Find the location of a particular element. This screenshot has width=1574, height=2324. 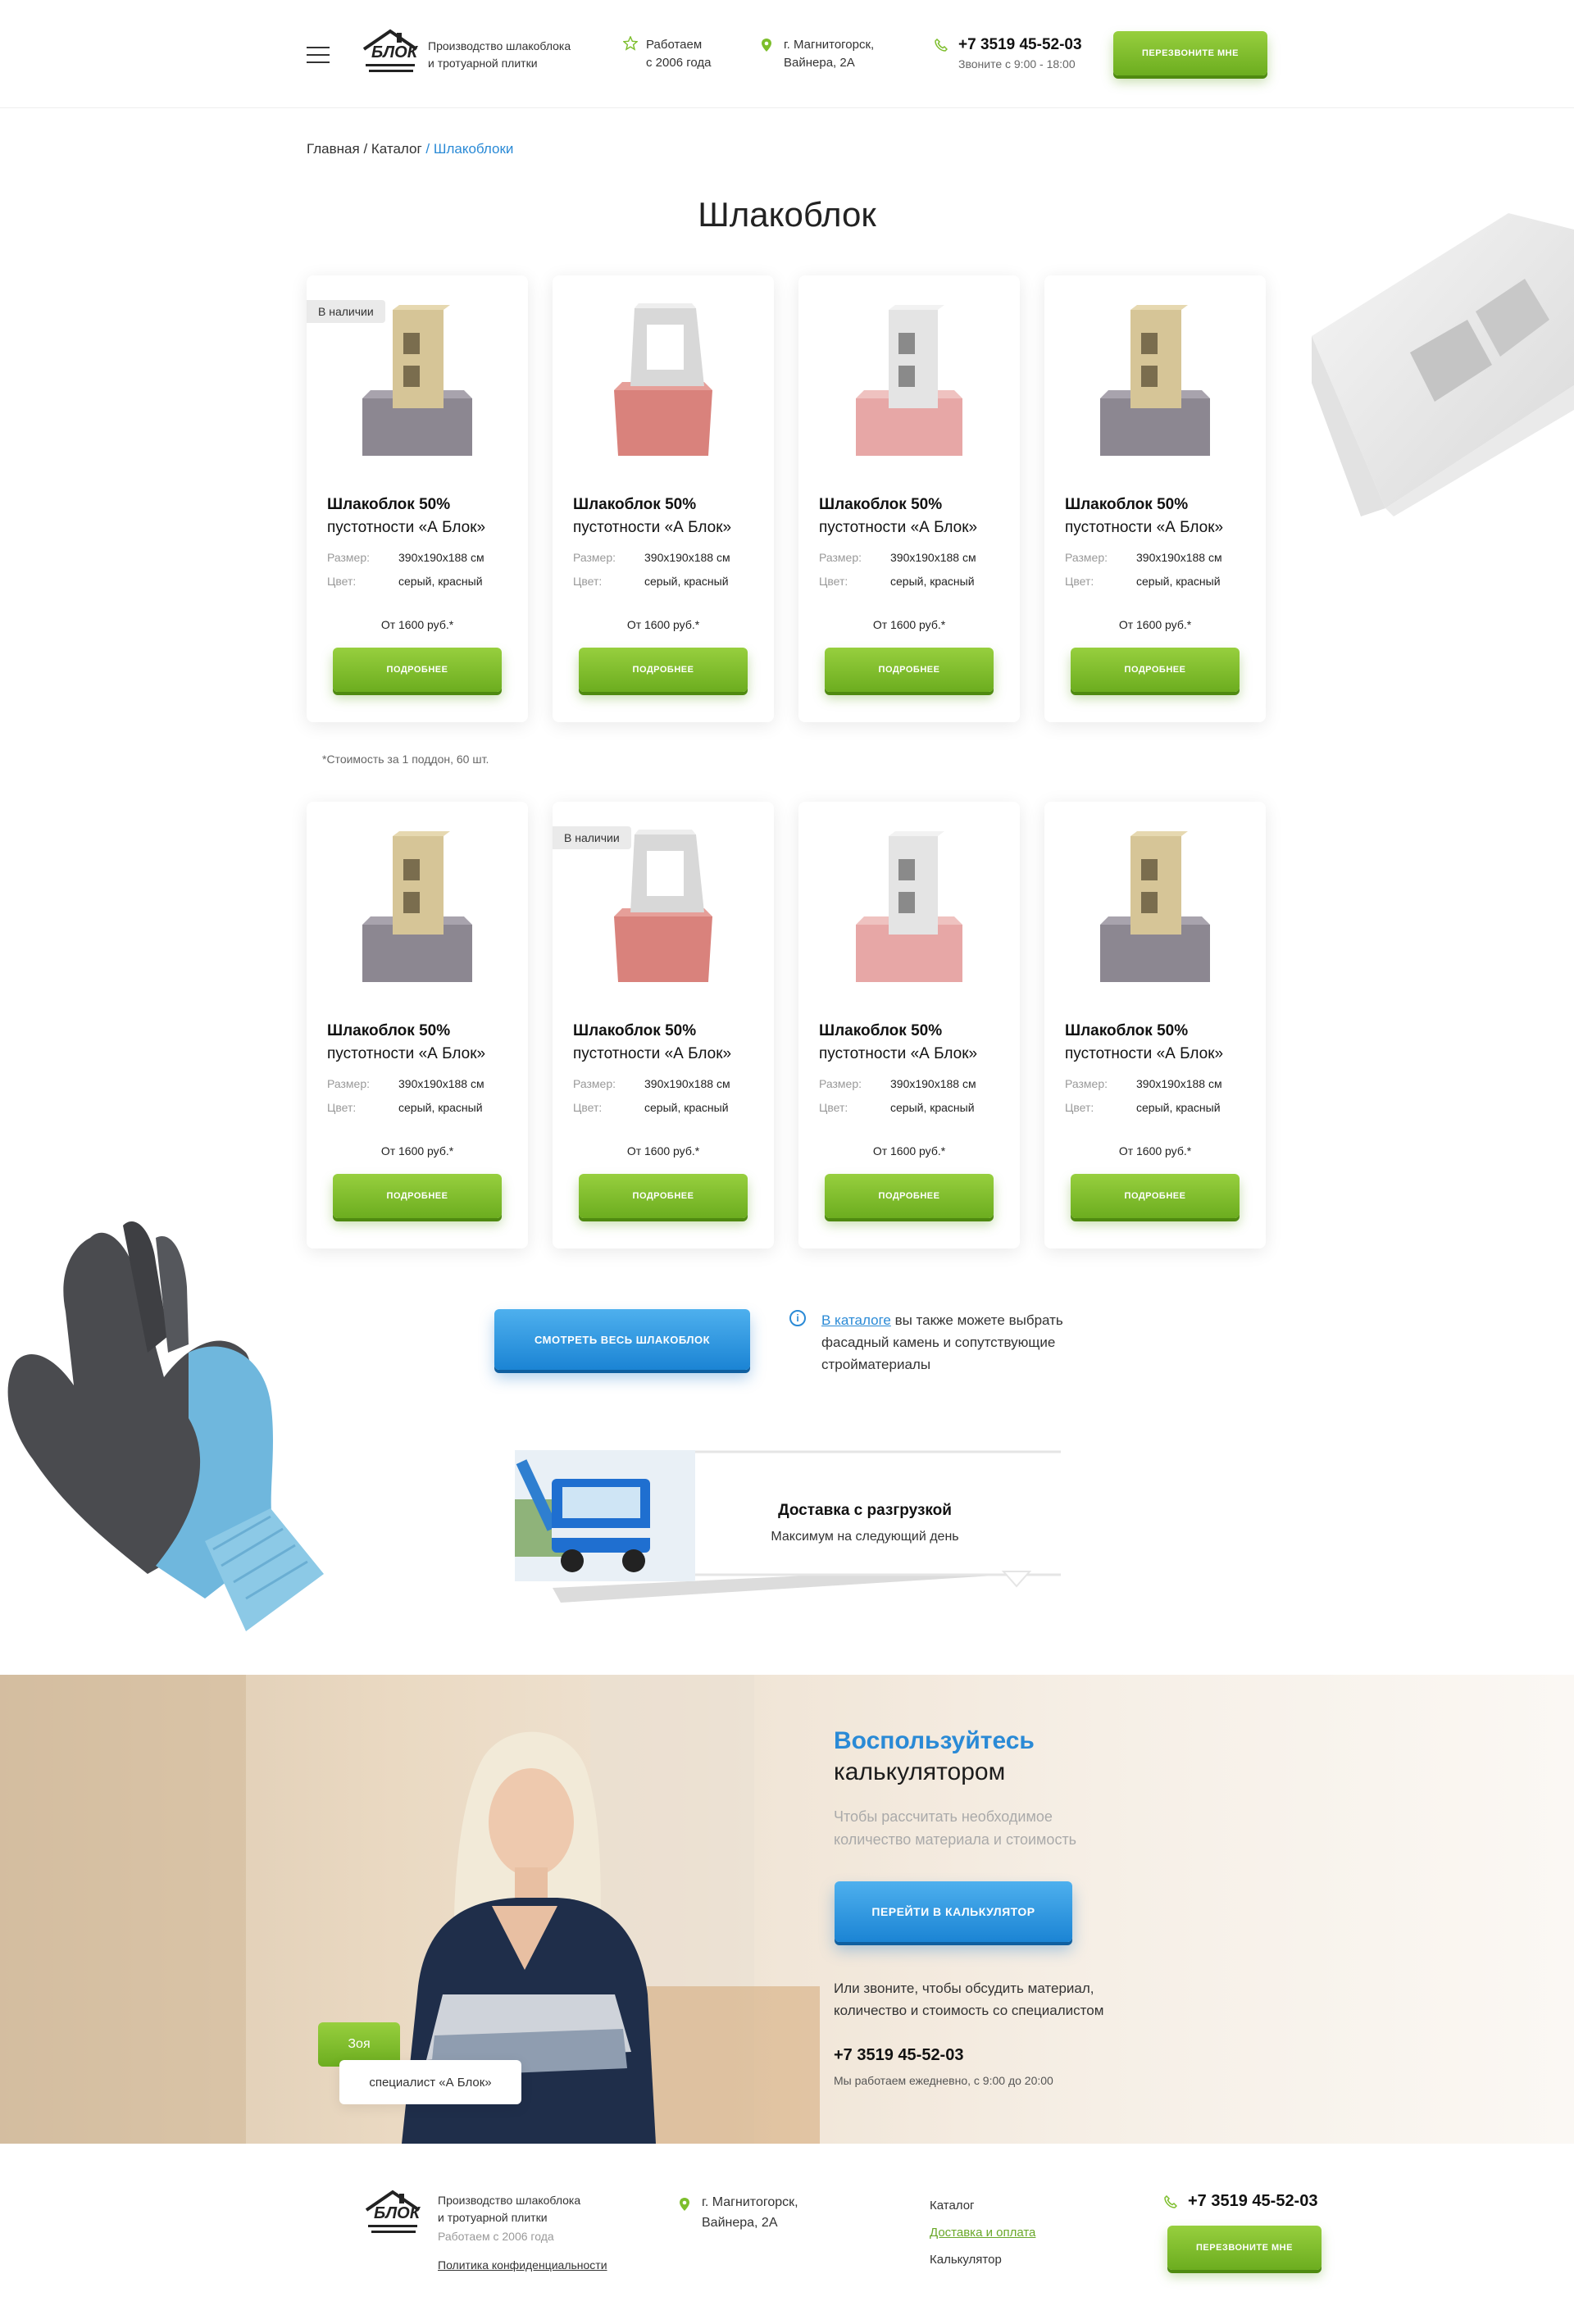

since-info: Работаем с 2006 года is located at coordinates (678, 54).